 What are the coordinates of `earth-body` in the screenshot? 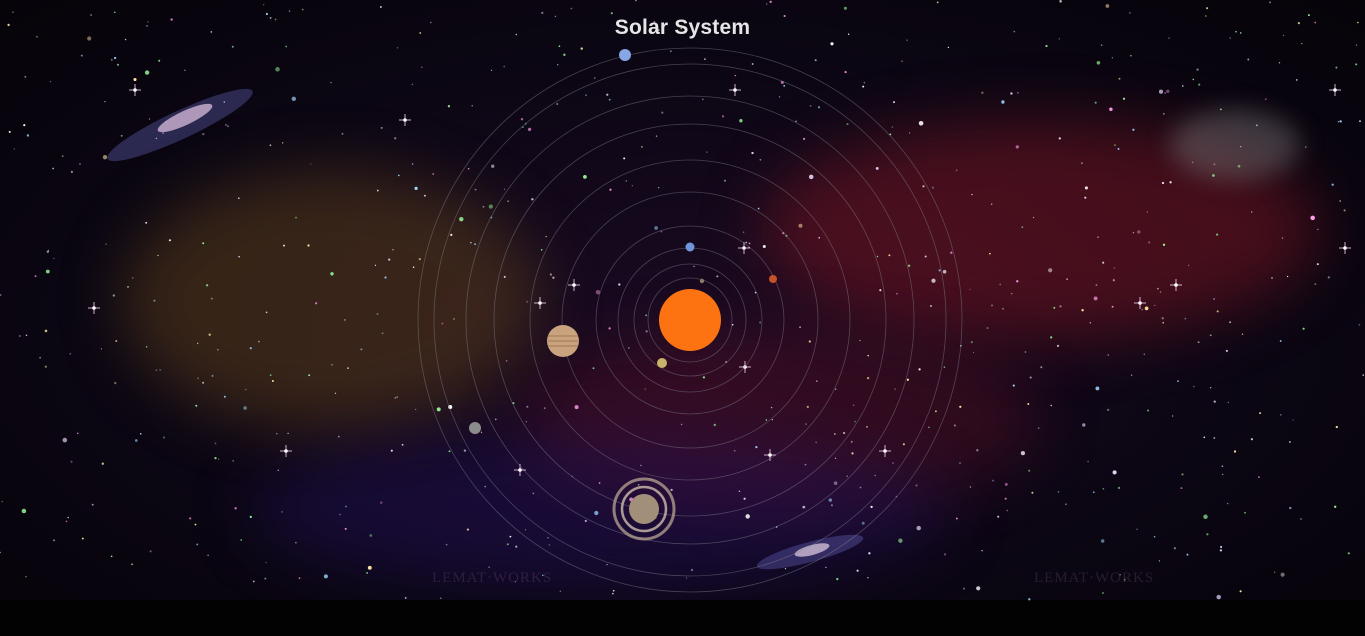 It's located at (690, 247).